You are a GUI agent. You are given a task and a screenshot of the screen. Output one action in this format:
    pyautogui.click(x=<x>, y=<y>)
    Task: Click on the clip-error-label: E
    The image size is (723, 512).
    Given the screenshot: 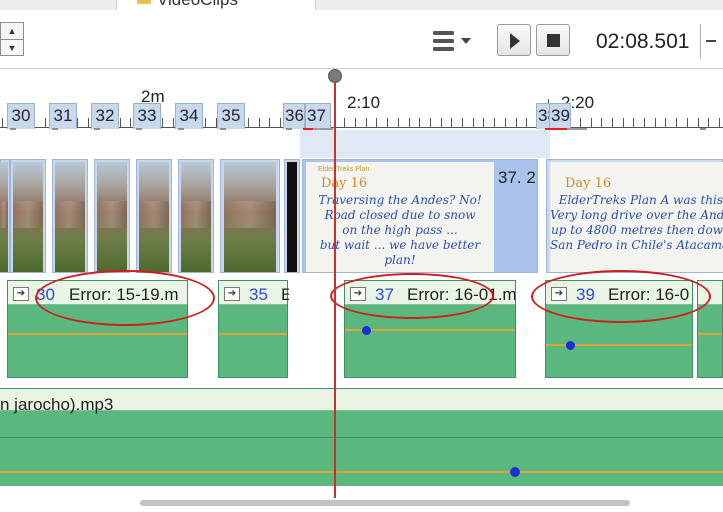 What is the action you would take?
    pyautogui.click(x=285, y=294)
    